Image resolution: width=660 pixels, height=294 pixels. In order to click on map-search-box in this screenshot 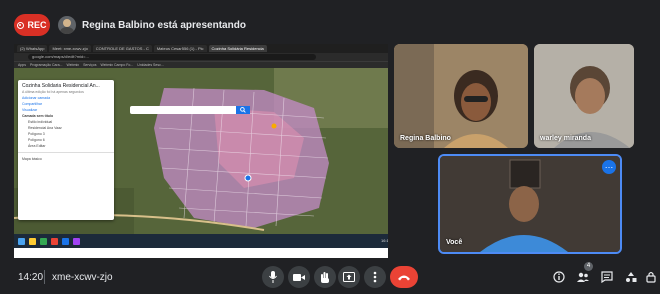, I will do `click(190, 110)`.